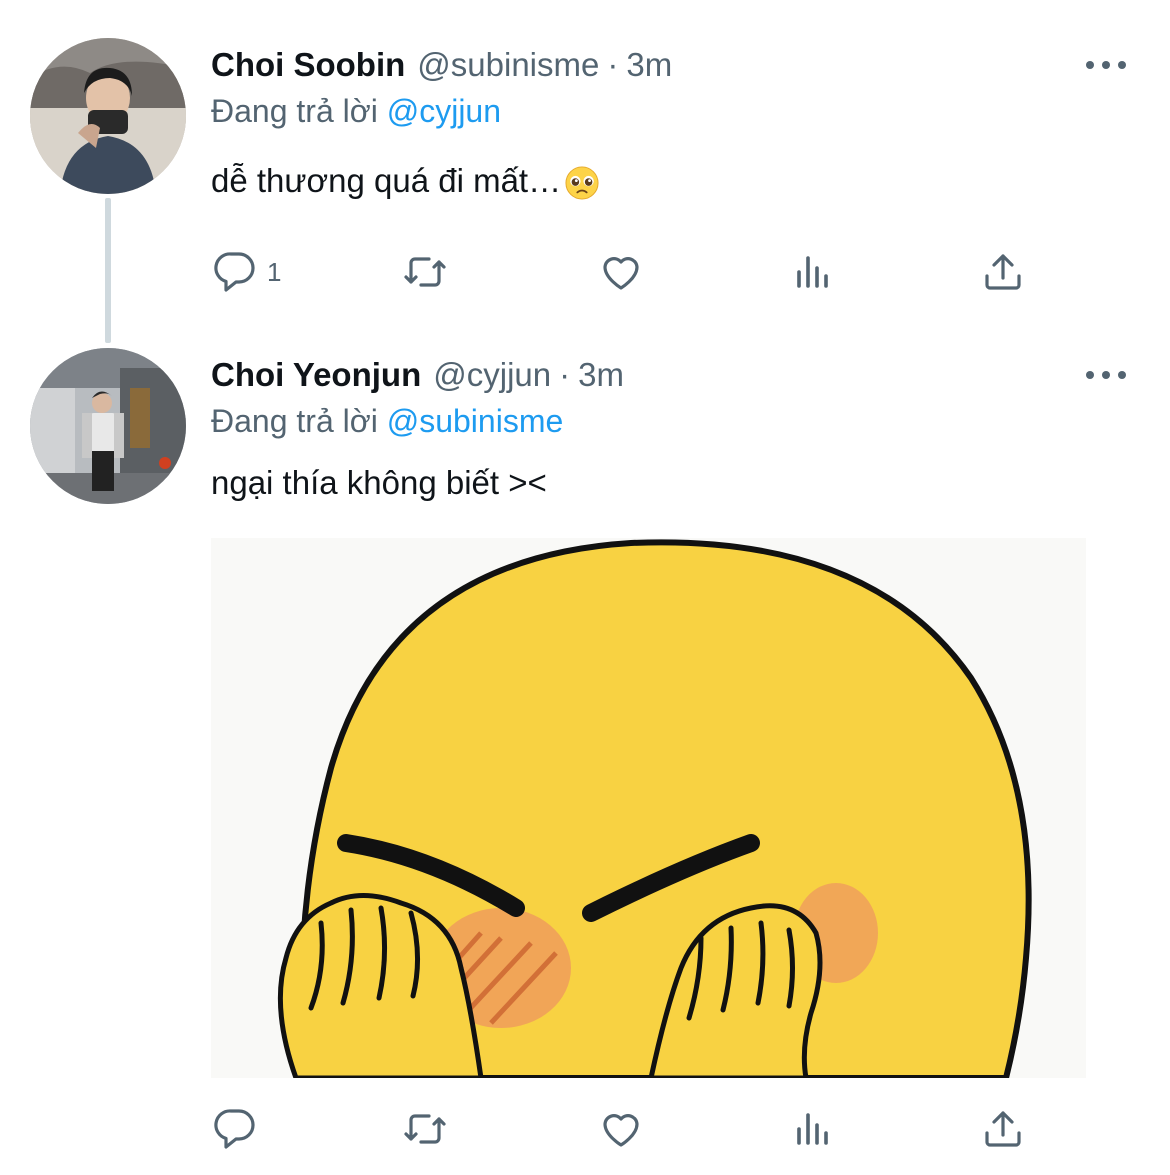  Describe the element at coordinates (108, 270) in the screenshot. I see `thread-line` at that location.